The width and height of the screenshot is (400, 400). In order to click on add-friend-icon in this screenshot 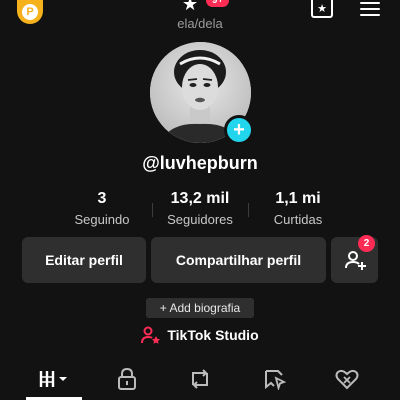, I will do `click(355, 260)`.